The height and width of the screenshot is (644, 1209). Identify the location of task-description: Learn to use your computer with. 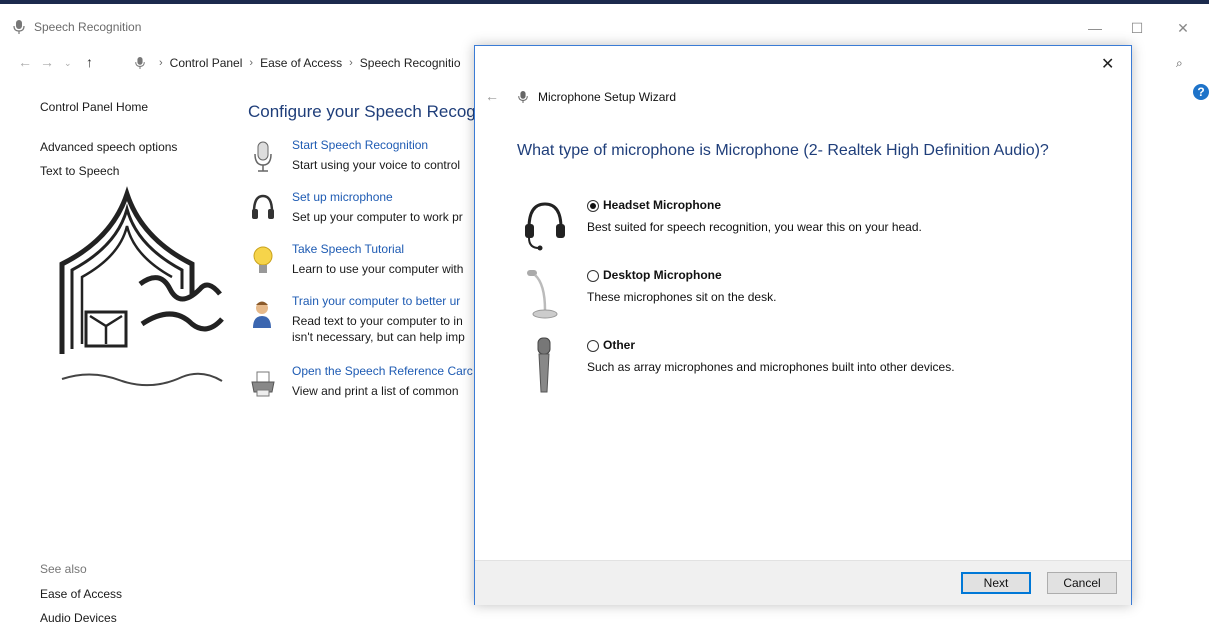
(378, 269).